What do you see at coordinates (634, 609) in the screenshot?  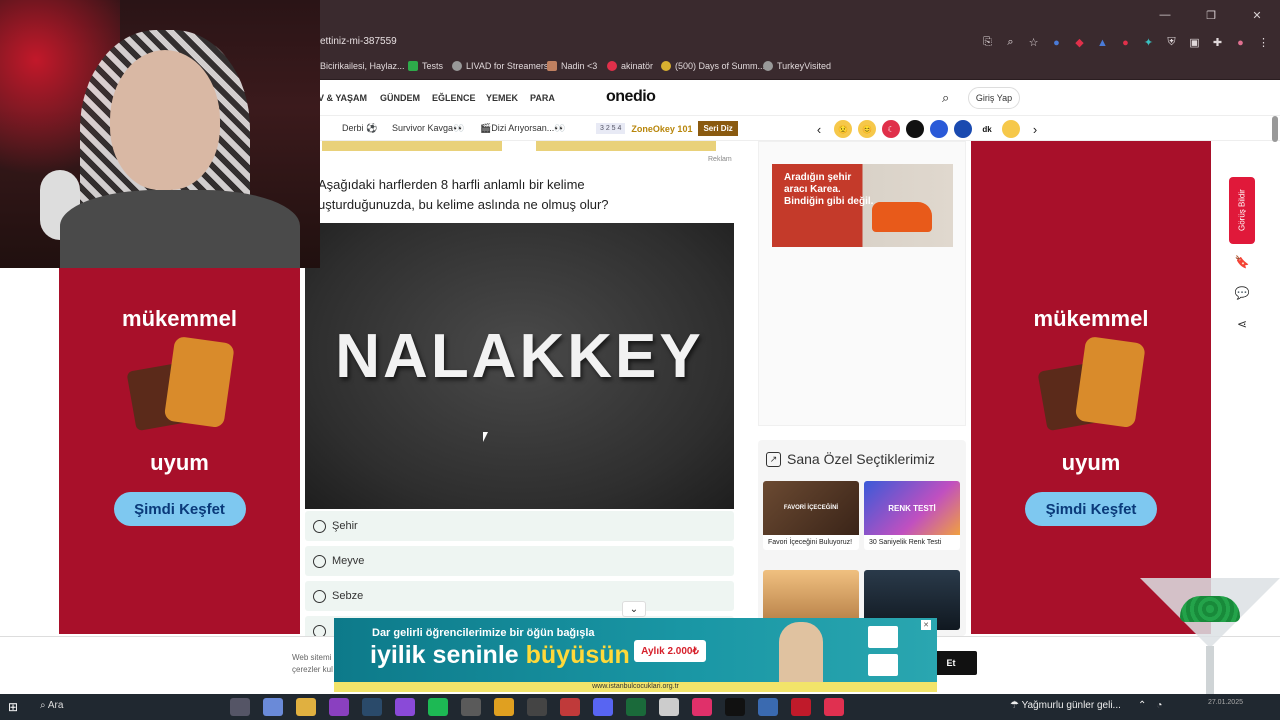 I see `chevron-down-icon: ⌄` at bounding box center [634, 609].